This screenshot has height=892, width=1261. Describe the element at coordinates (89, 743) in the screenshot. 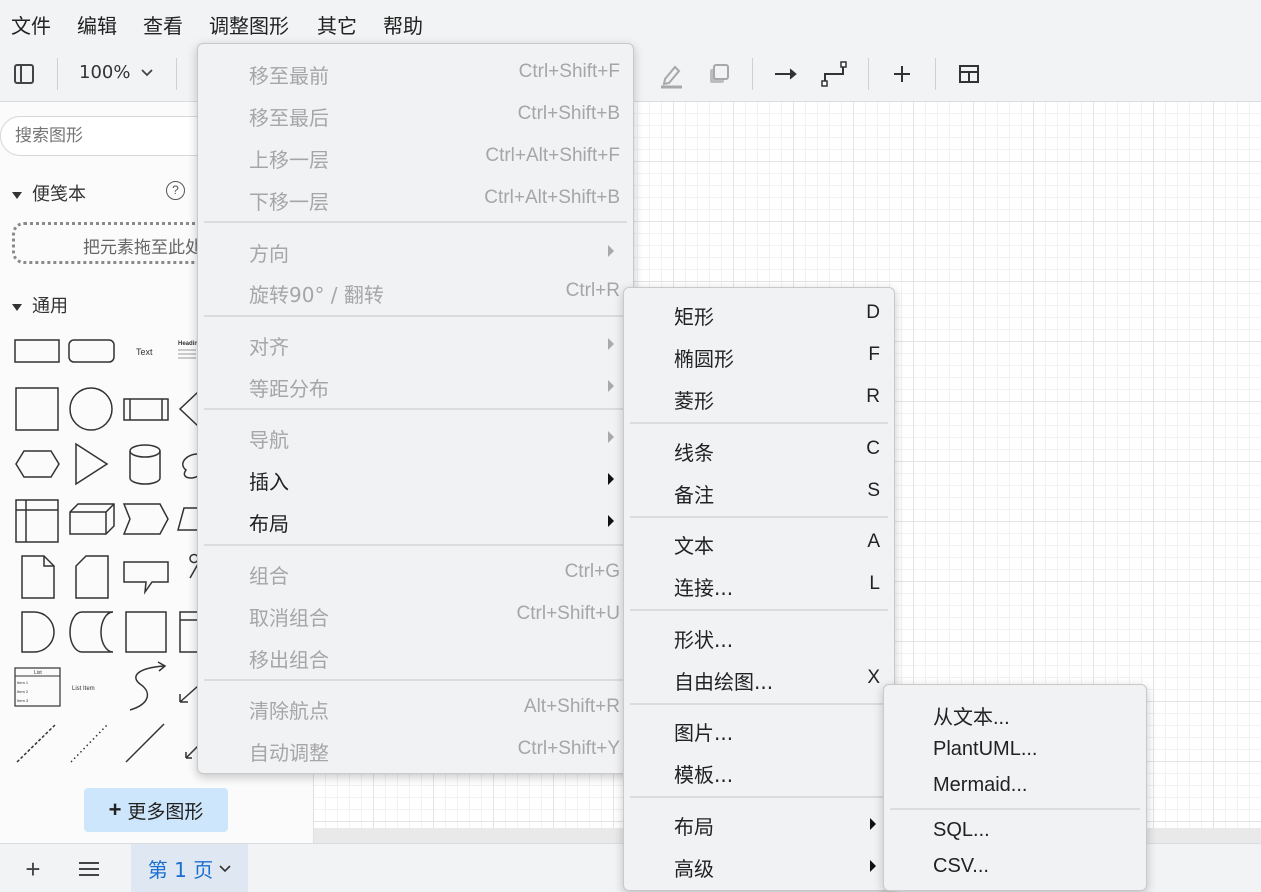

I see `shape-dotted-line` at that location.